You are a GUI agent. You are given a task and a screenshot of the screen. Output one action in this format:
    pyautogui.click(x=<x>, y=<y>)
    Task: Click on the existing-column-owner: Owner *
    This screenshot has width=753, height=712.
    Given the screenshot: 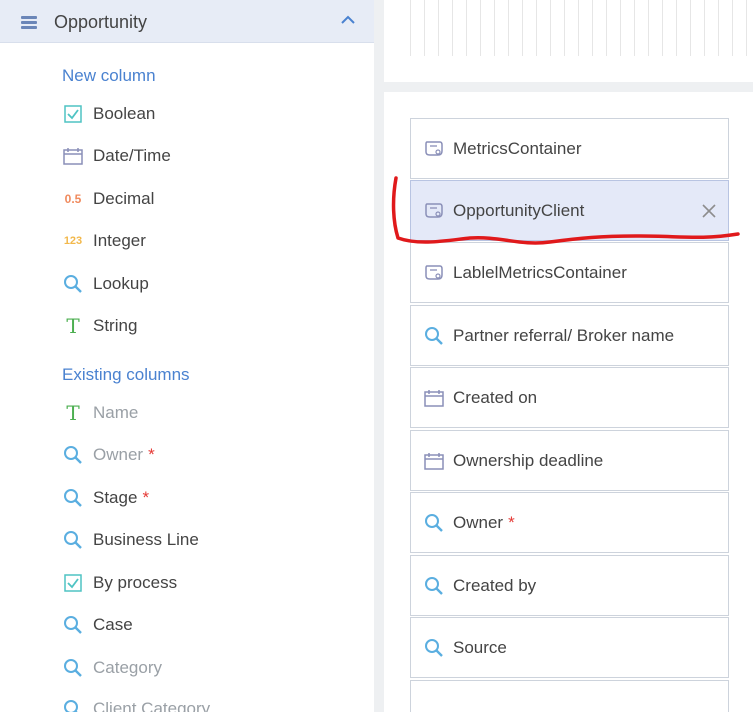 What is the action you would take?
    pyautogui.click(x=108, y=455)
    